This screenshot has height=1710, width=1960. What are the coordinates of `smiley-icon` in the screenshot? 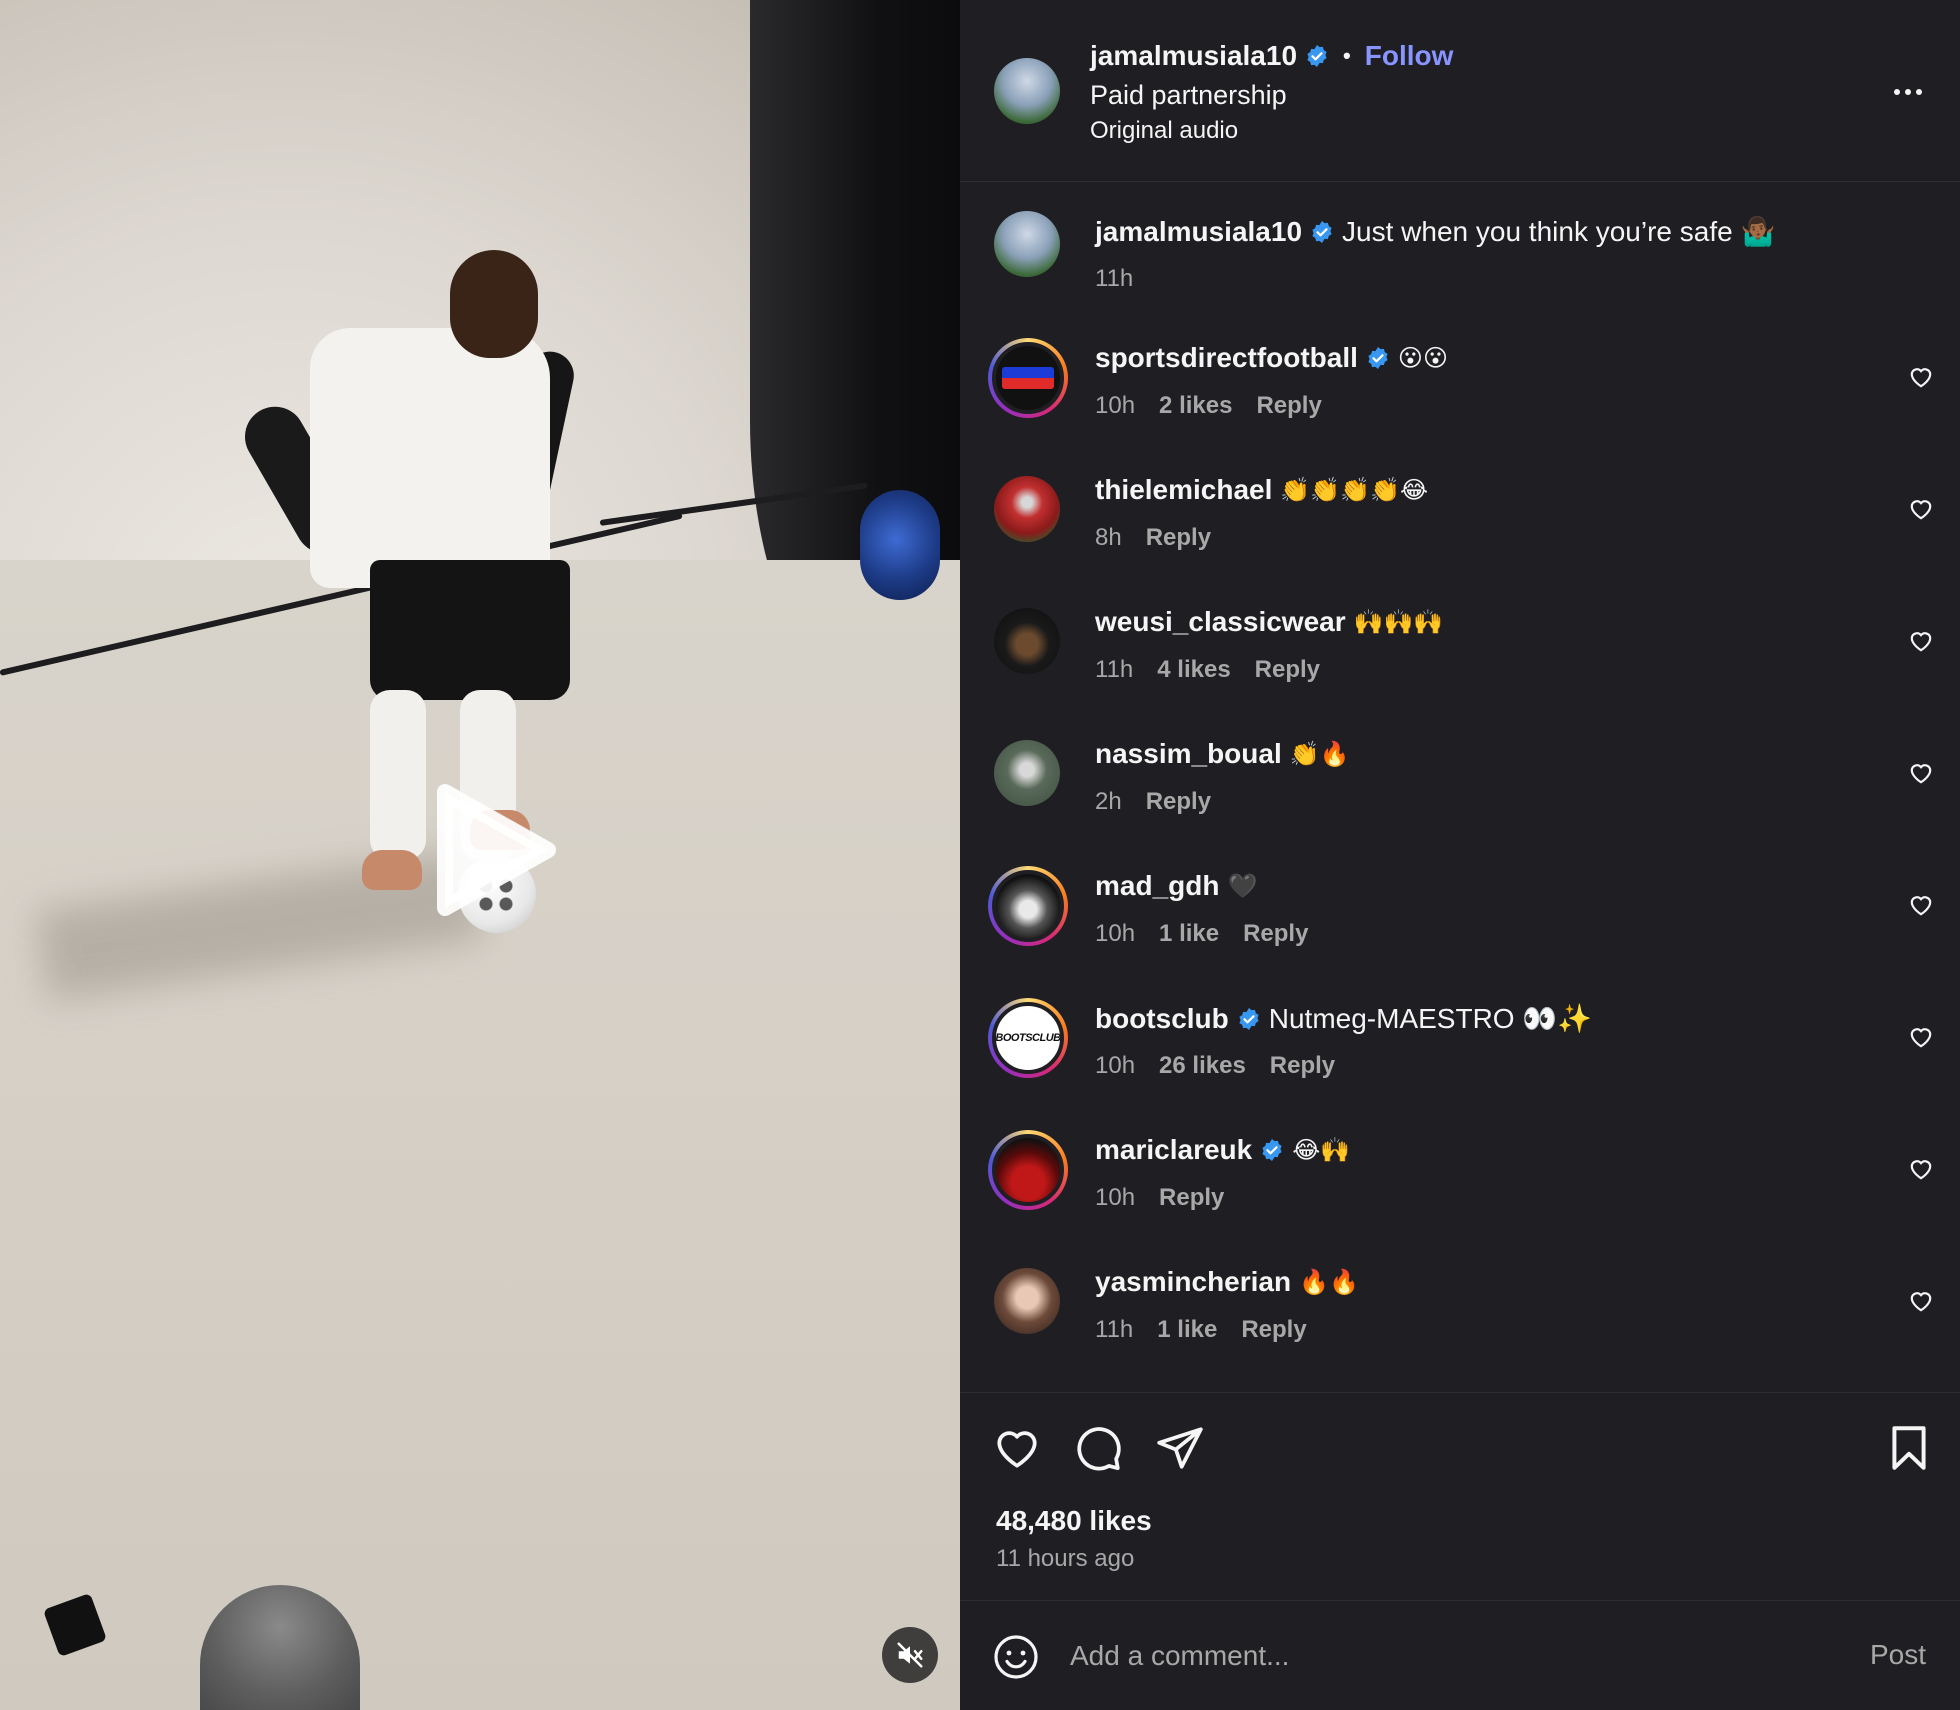 It's located at (1016, 1657).